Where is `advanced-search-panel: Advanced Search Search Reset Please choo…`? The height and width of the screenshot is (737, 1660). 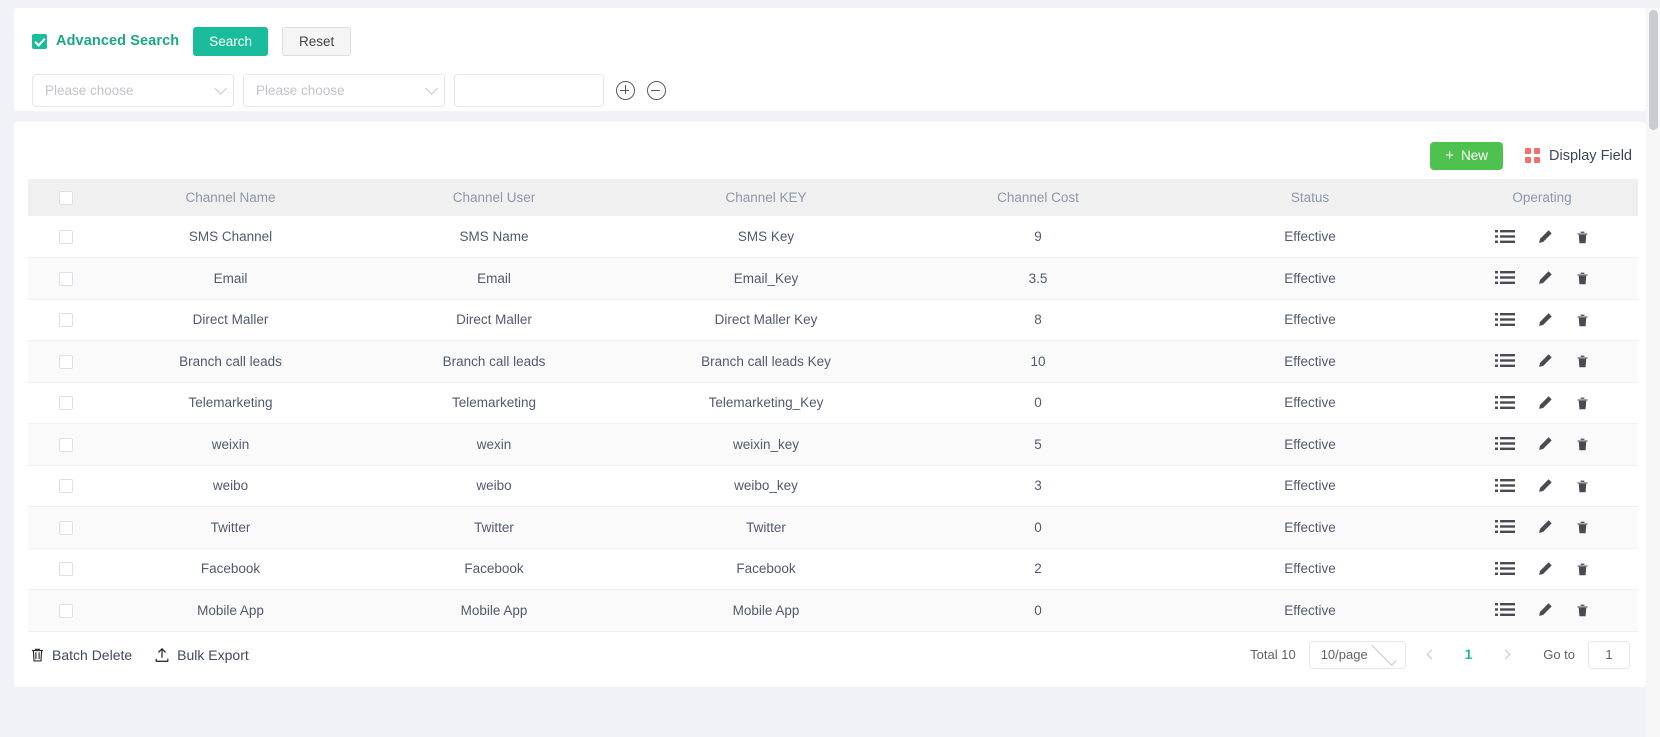
advanced-search-panel: Advanced Search Search Reset Please choo… is located at coordinates (830, 59).